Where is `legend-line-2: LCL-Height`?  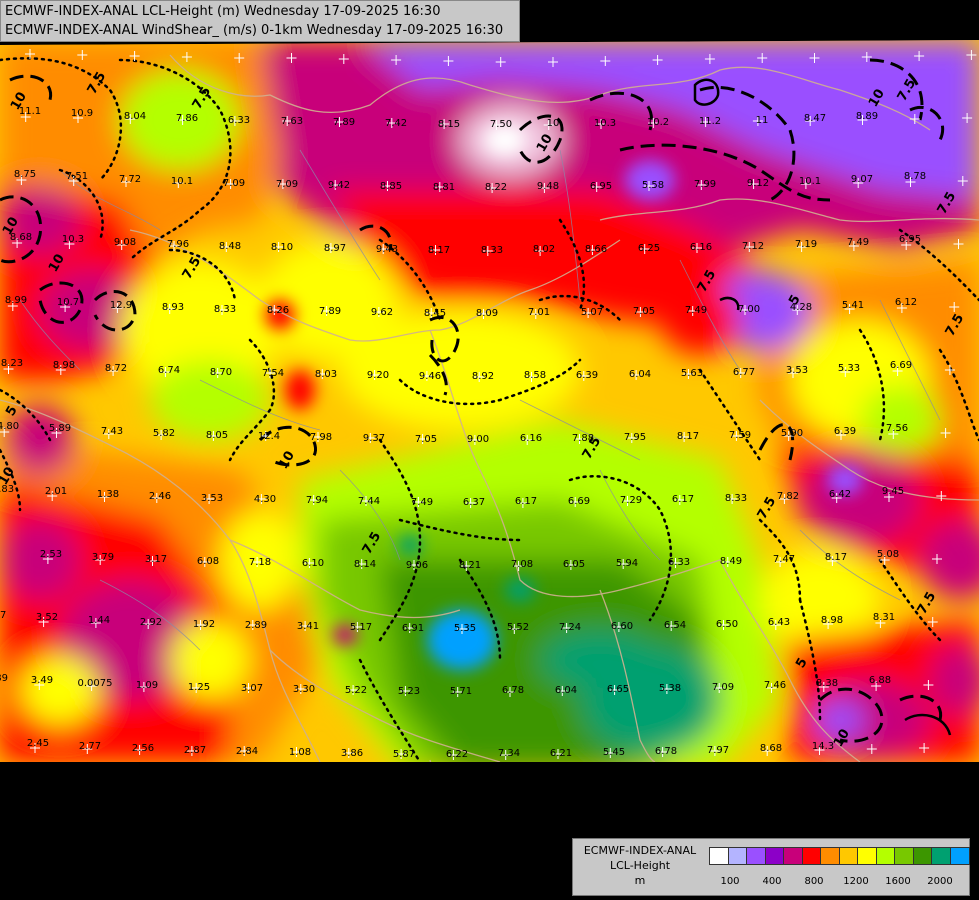
legend-line-2: LCL-Height is located at coordinates (640, 865).